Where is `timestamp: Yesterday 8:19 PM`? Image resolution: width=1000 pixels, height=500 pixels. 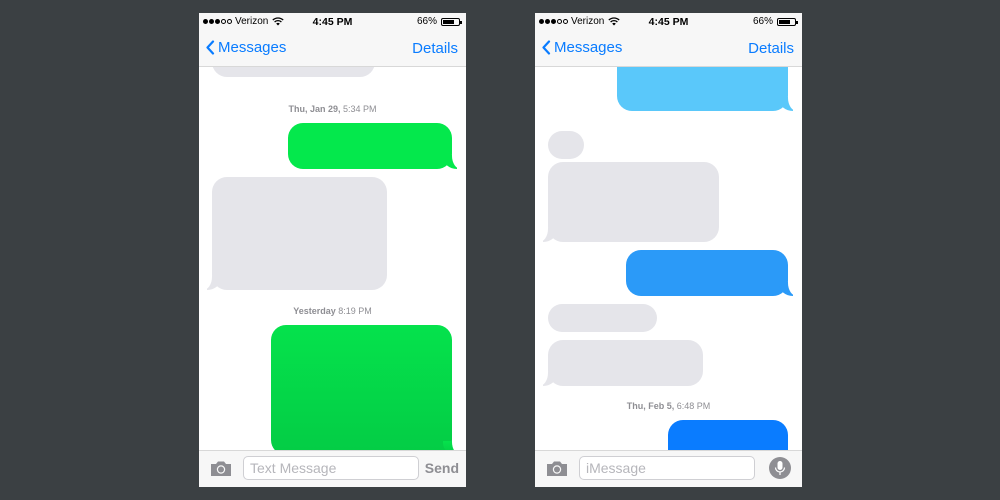
timestamp: Yesterday 8:19 PM is located at coordinates (332, 311).